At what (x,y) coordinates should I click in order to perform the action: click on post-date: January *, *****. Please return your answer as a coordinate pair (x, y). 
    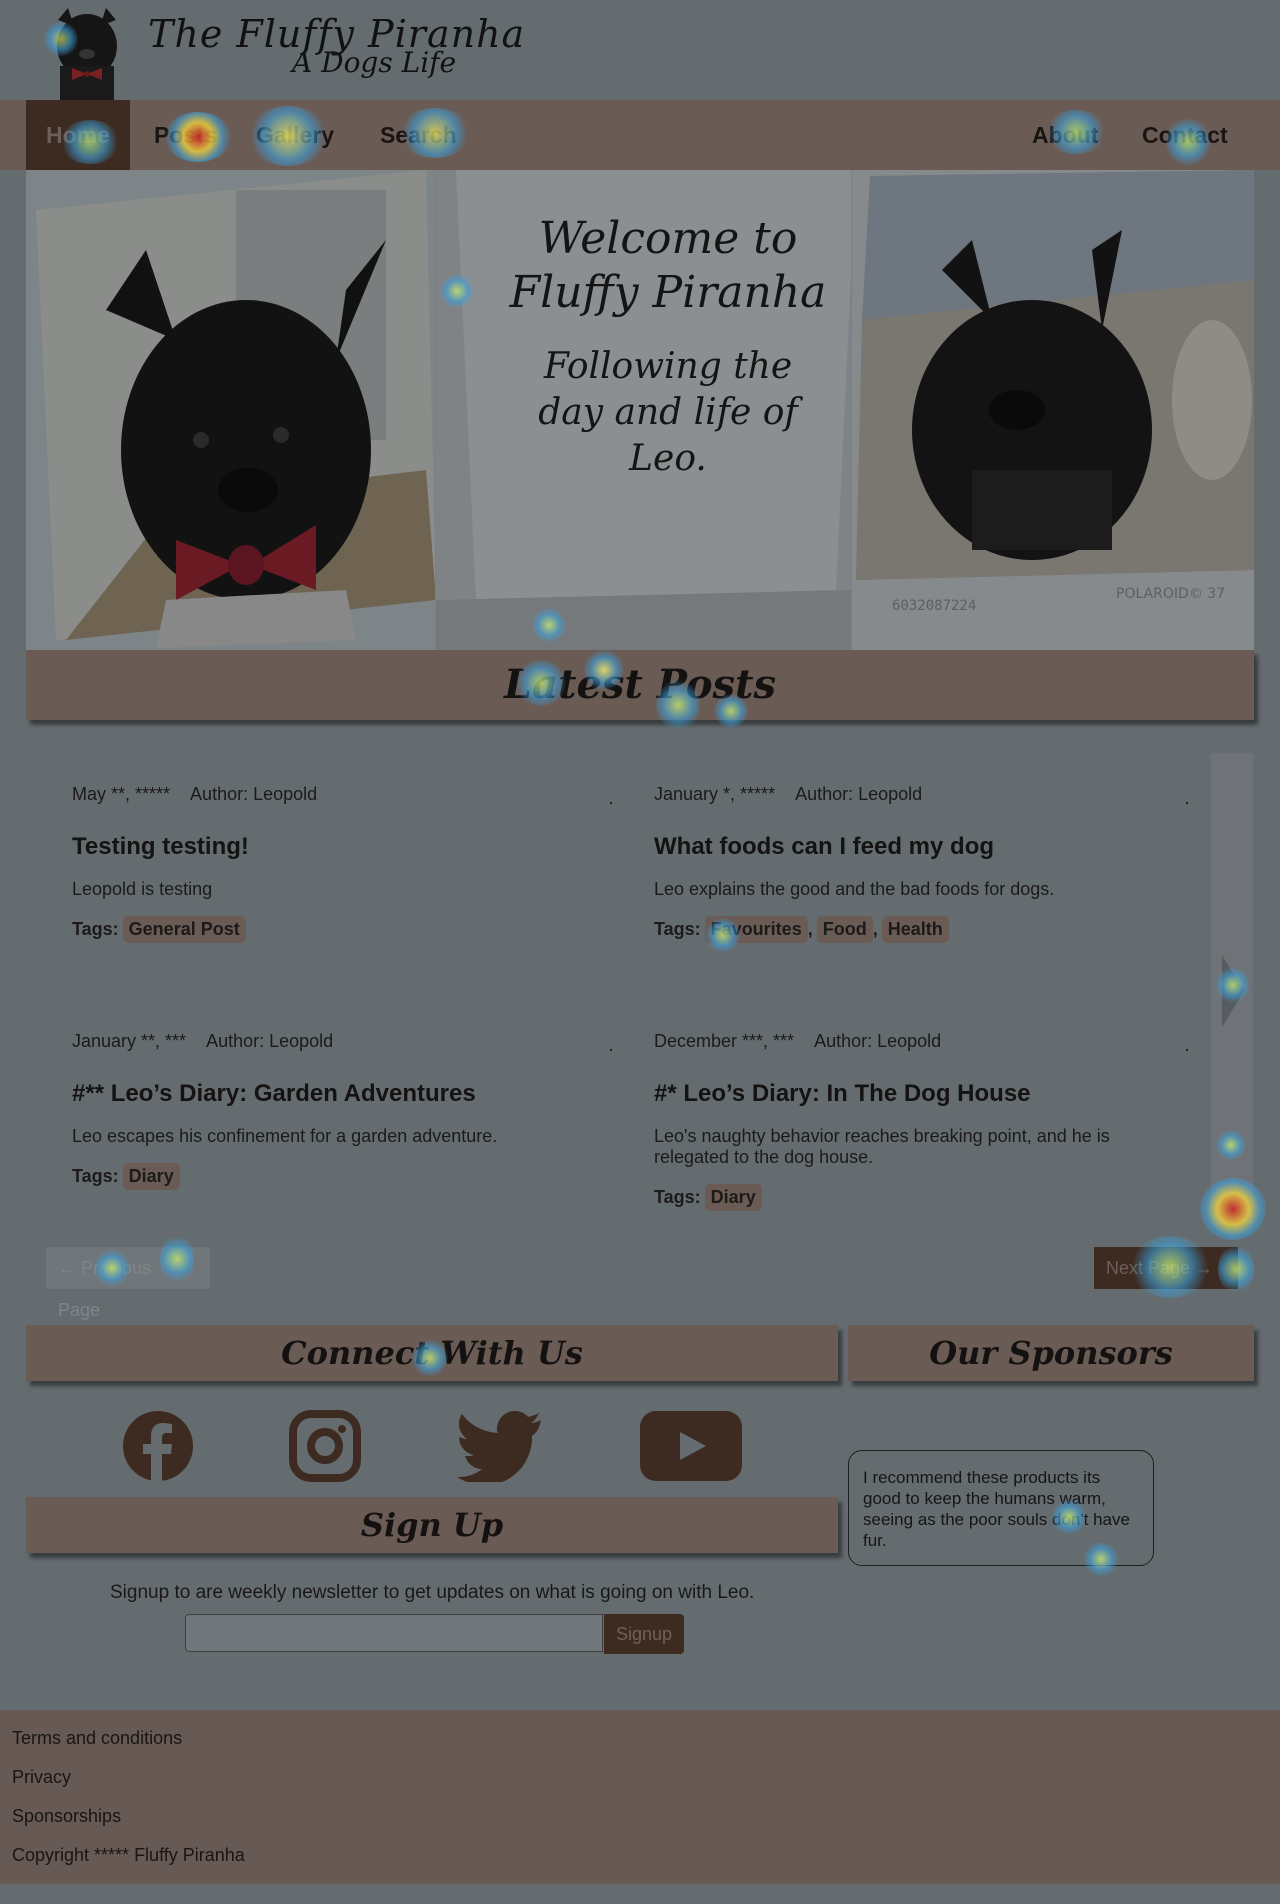
    Looking at the image, I should click on (715, 794).